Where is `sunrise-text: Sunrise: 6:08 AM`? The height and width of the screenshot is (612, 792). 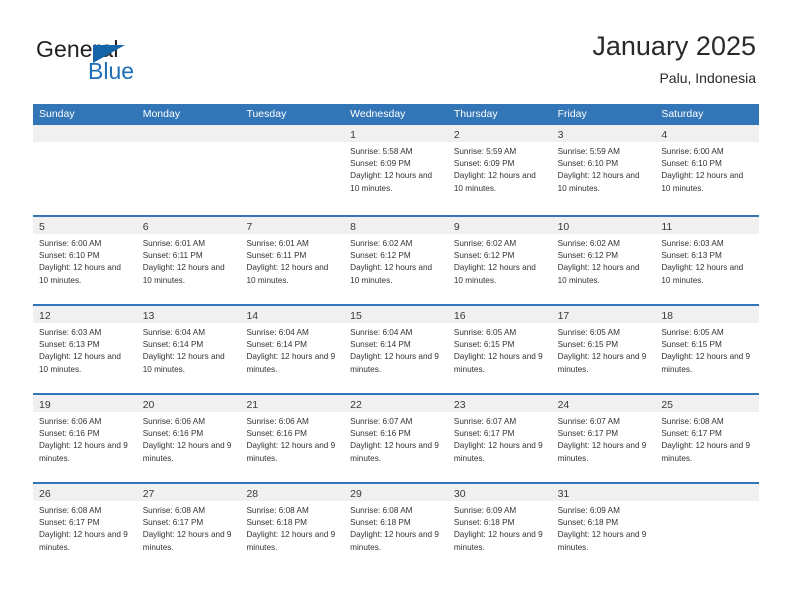 sunrise-text: Sunrise: 6:08 AM is located at coordinates (381, 510).